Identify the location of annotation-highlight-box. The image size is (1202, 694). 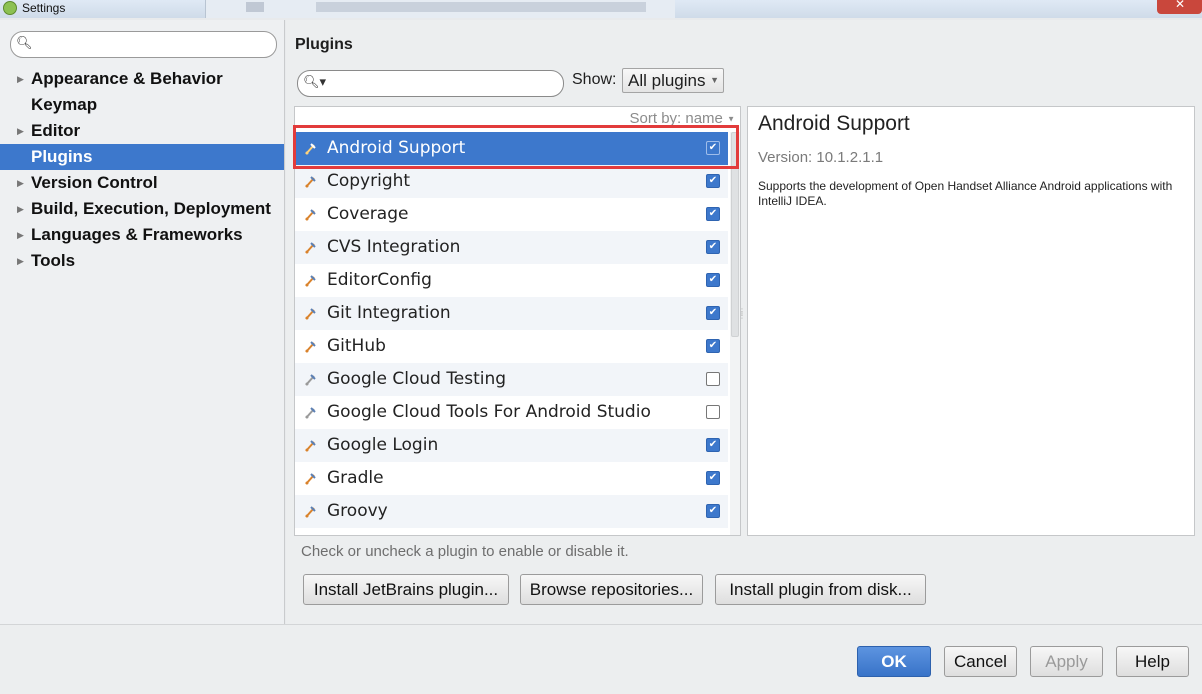
(516, 147).